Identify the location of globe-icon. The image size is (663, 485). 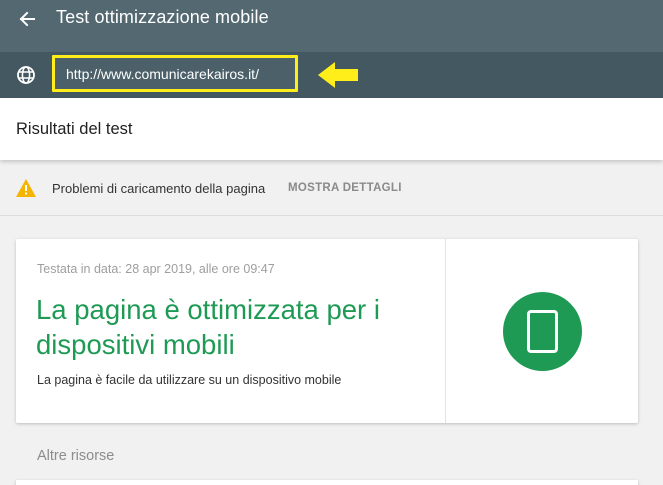
(26, 75).